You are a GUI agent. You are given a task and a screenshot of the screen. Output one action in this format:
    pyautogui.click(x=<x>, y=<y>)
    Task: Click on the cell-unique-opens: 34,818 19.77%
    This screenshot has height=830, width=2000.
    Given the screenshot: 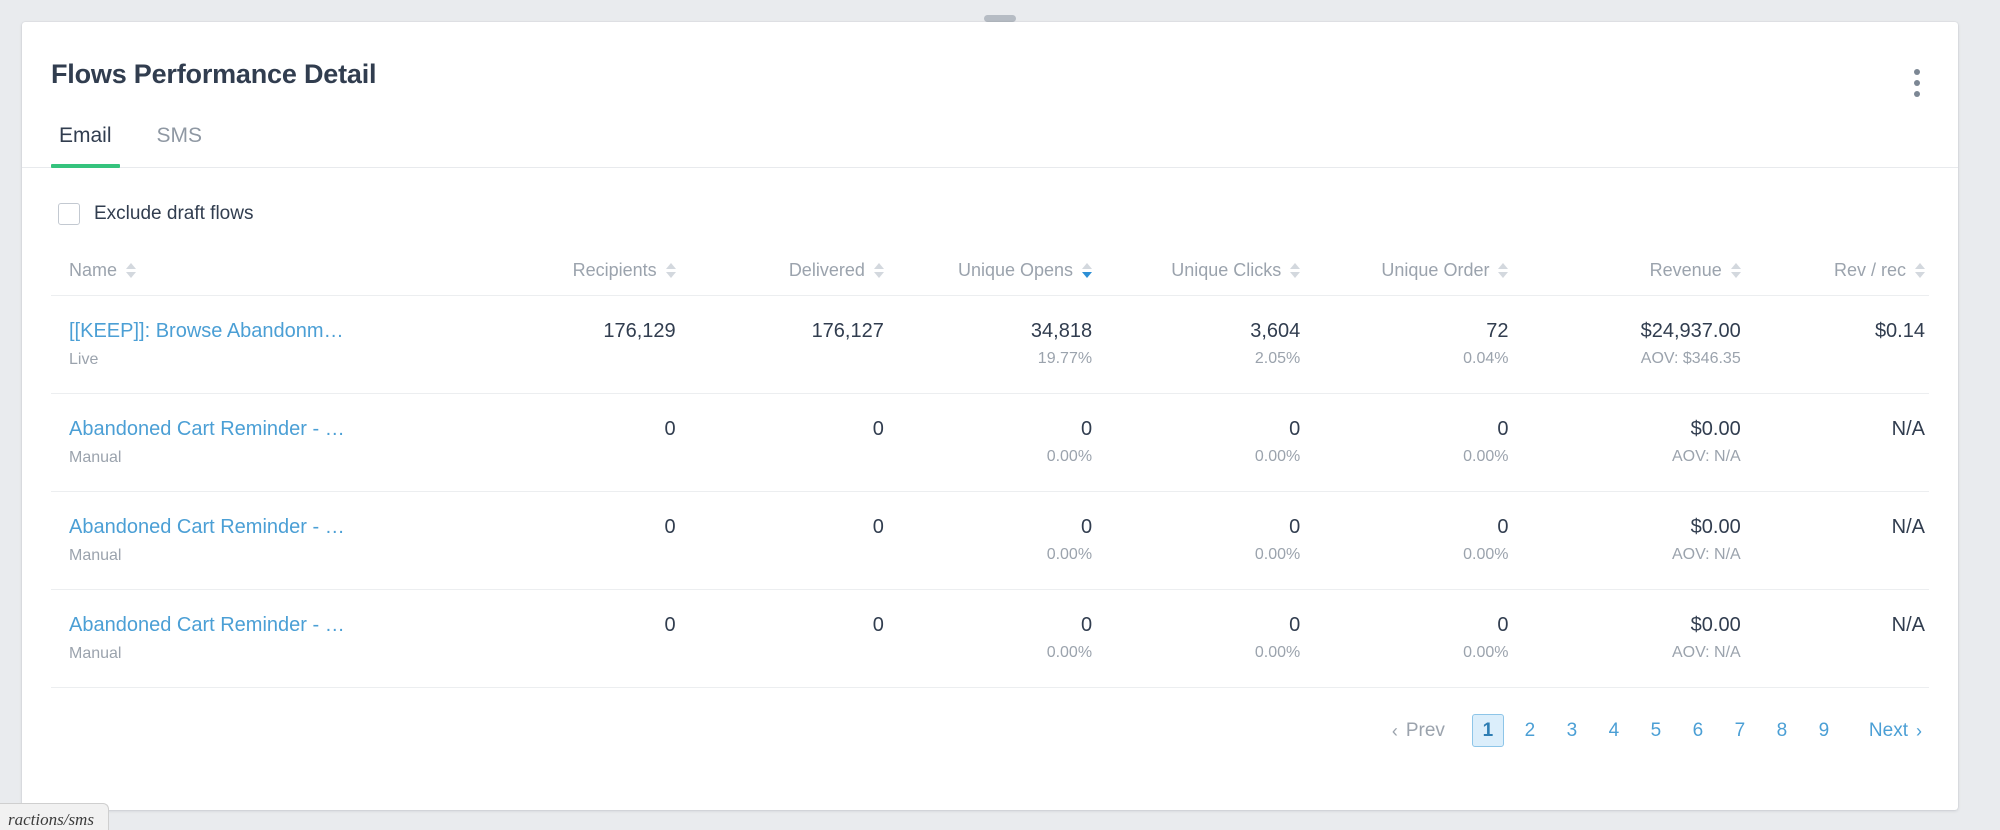 What is the action you would take?
    pyautogui.click(x=992, y=344)
    